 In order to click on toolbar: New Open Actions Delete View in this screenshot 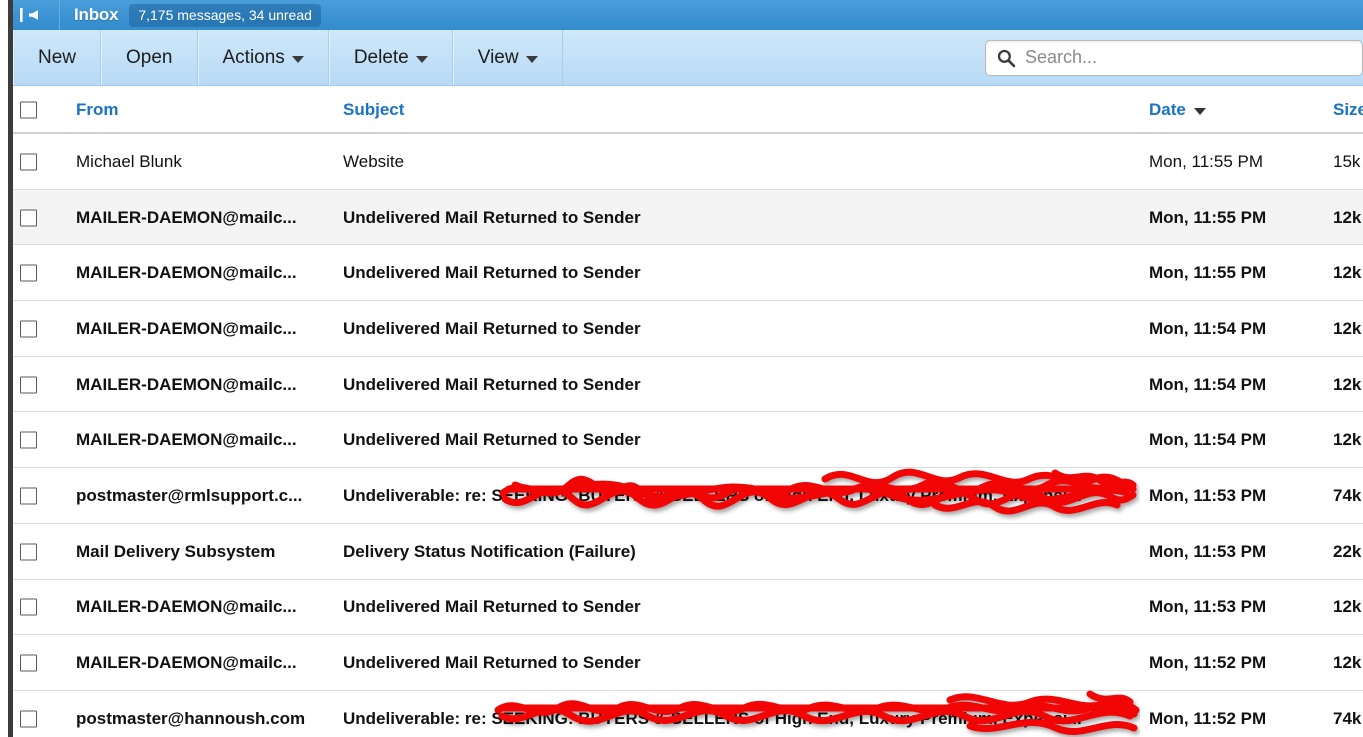, I will do `click(681, 58)`.